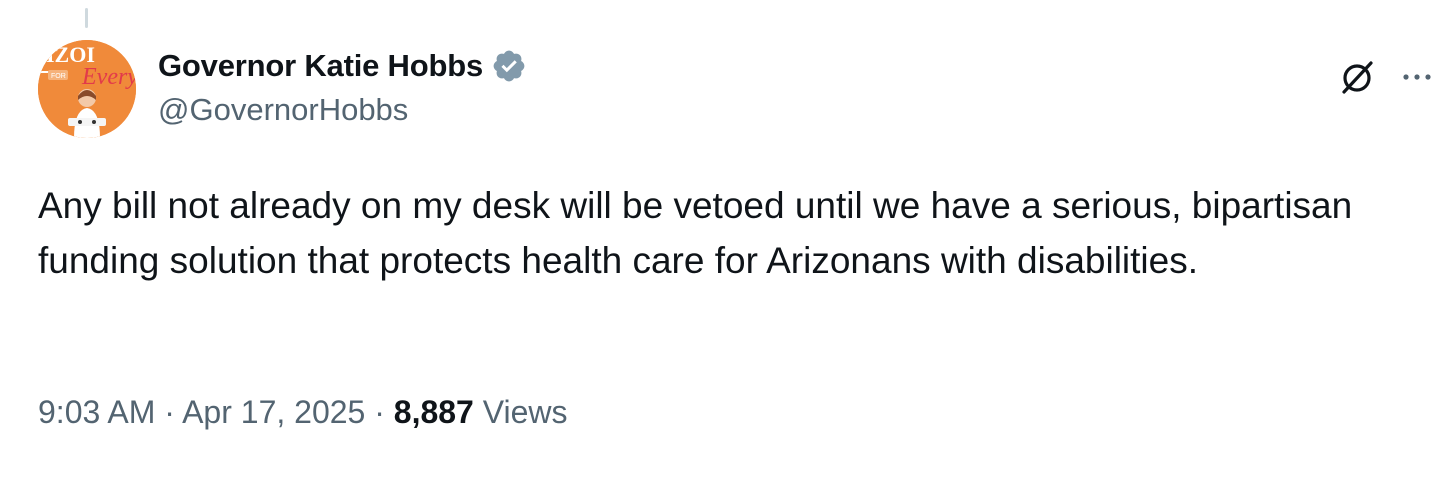 The height and width of the screenshot is (478, 1456). I want to click on tweet-metadata: 9:03 AM · Apr 17, 2025 · 8,887 Views, so click(303, 412).